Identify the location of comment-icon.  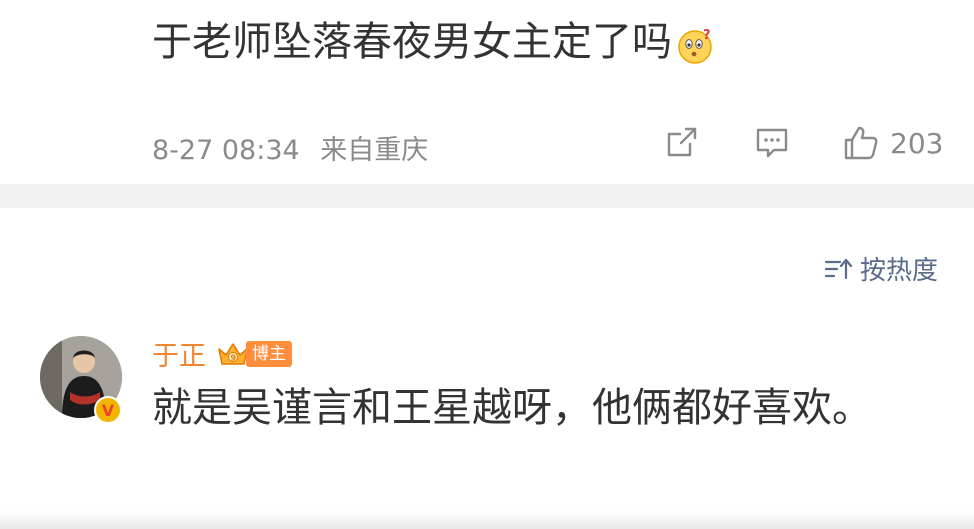
(772, 143).